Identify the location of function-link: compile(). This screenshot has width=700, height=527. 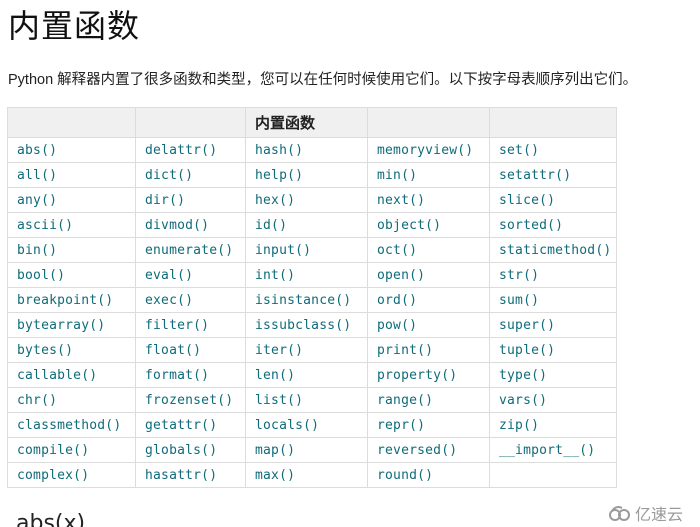
(71, 450).